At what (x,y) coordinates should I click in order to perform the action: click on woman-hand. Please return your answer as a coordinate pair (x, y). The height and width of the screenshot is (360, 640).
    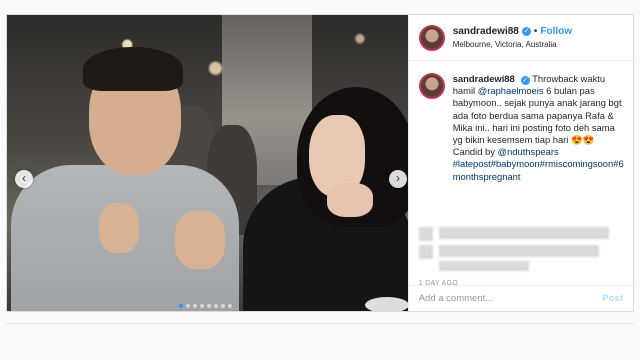
    Looking at the image, I should click on (350, 200).